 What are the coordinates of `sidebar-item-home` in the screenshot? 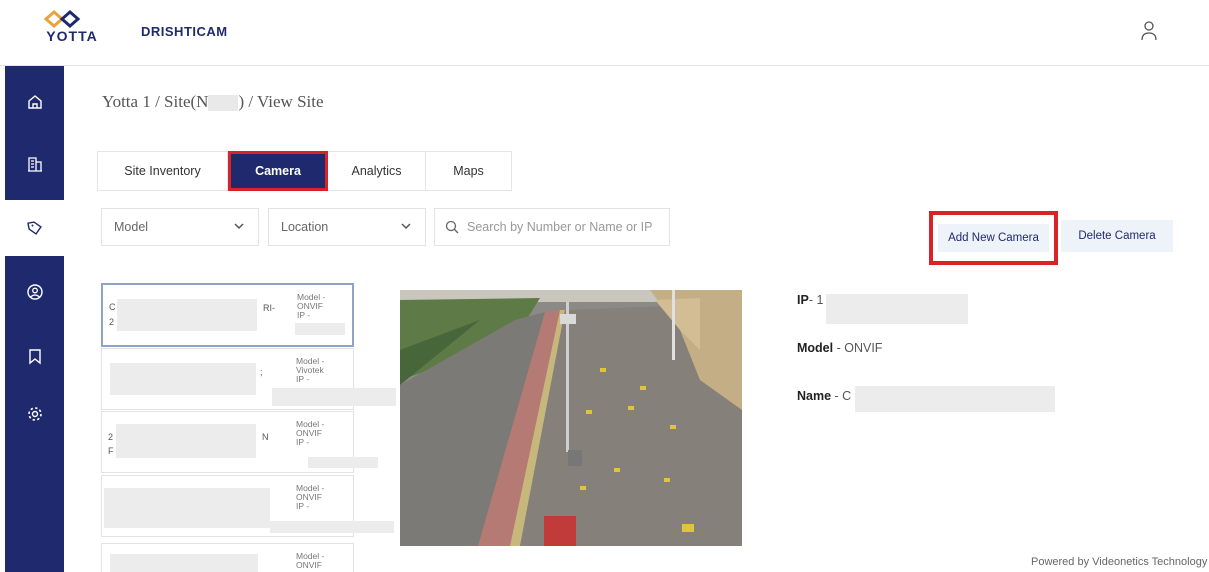 It's located at (34, 102).